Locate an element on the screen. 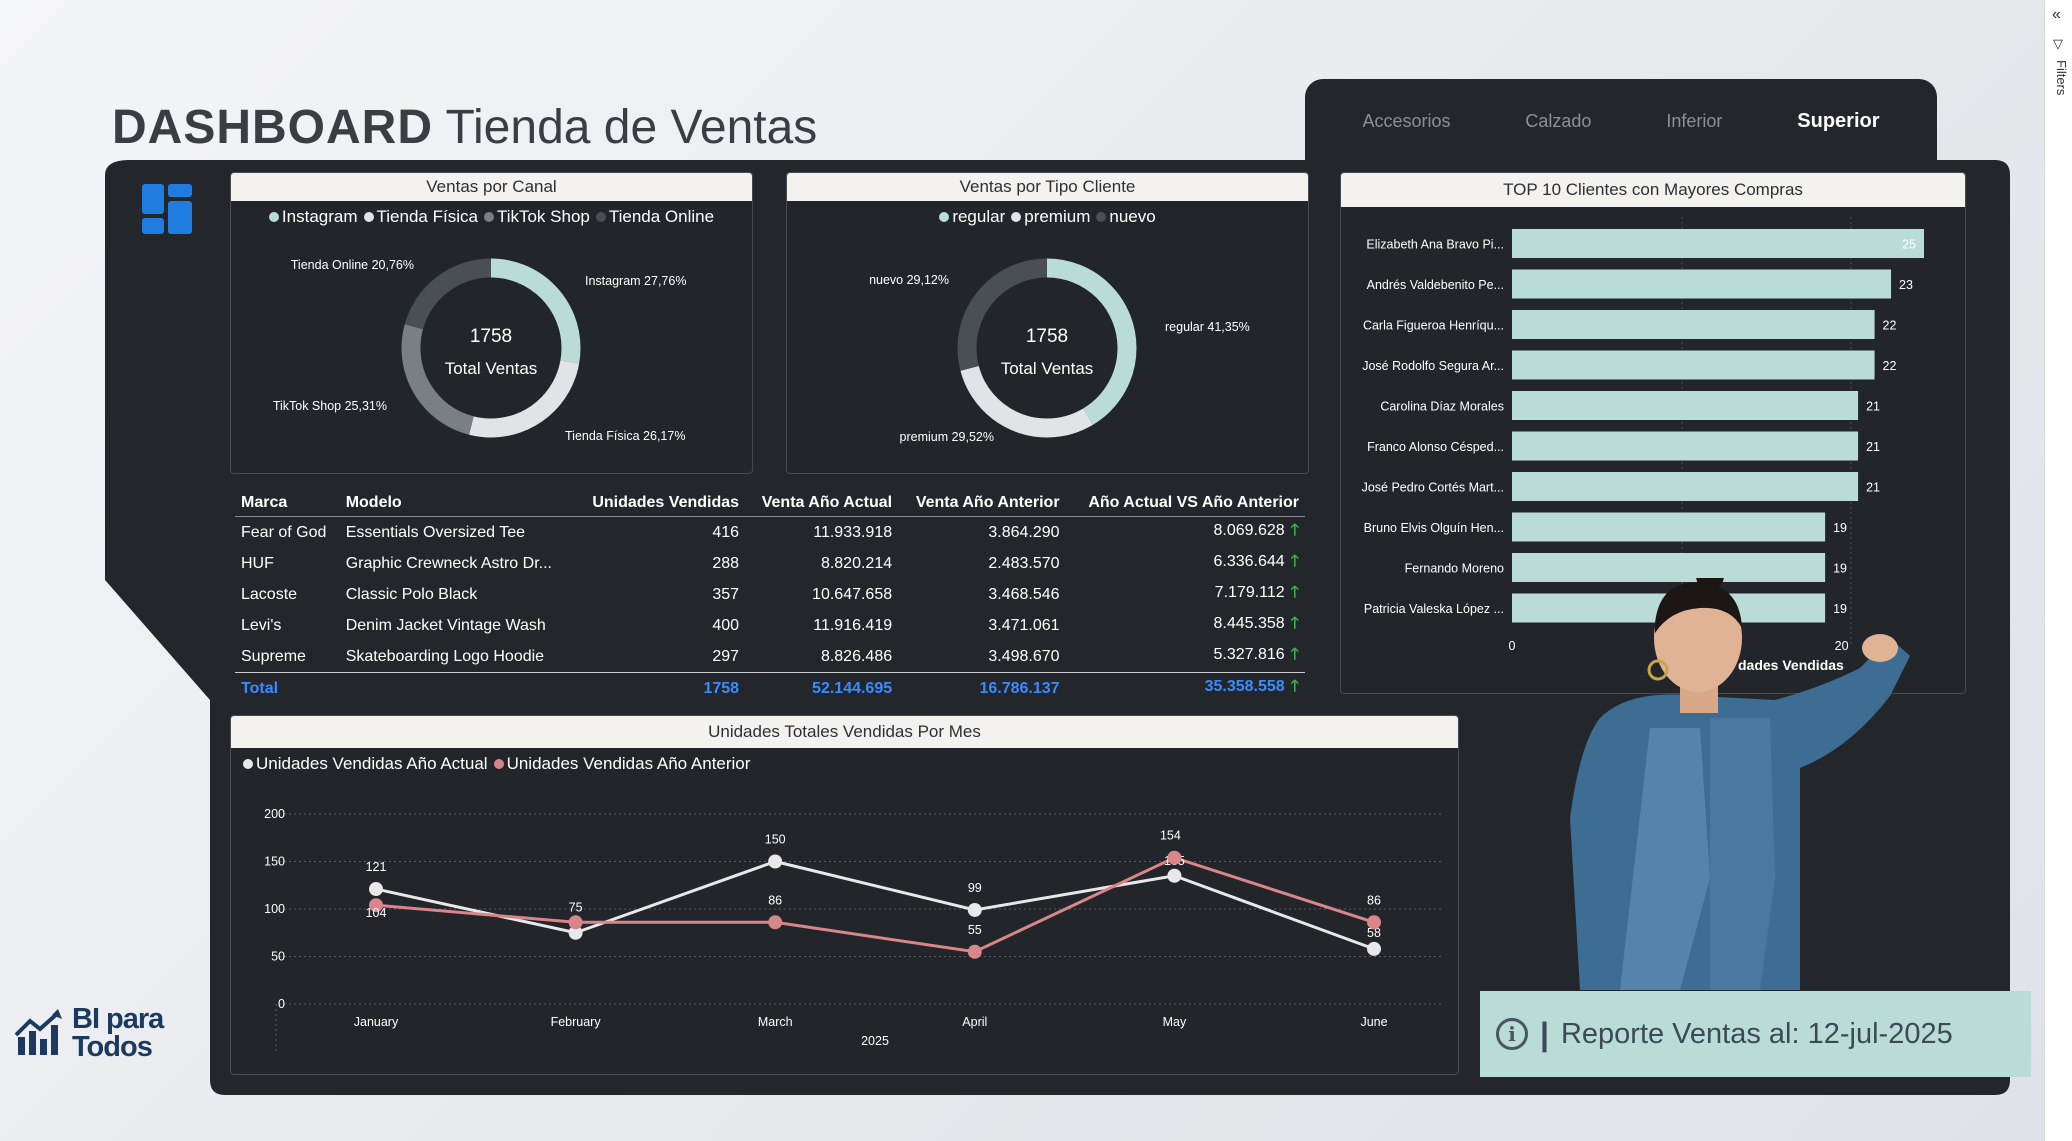 This screenshot has width=2072, height=1141. y-tick-label: 0 is located at coordinates (281, 1004).